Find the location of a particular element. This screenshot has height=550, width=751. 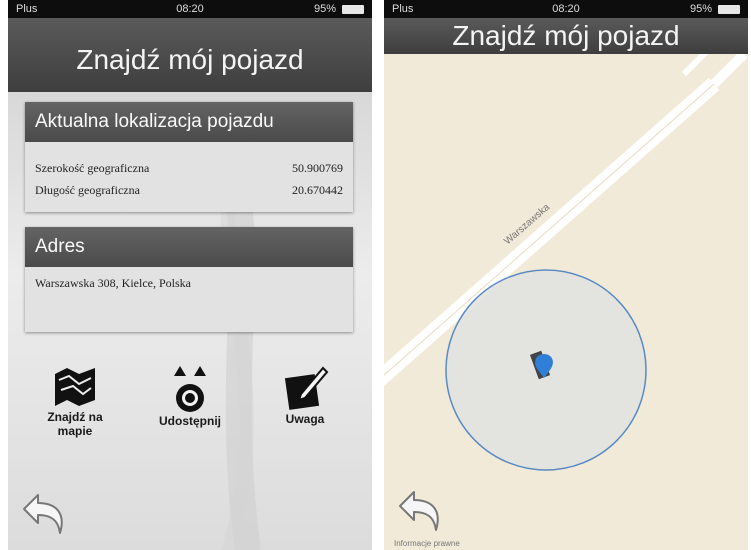

map-icon is located at coordinates (75, 387).